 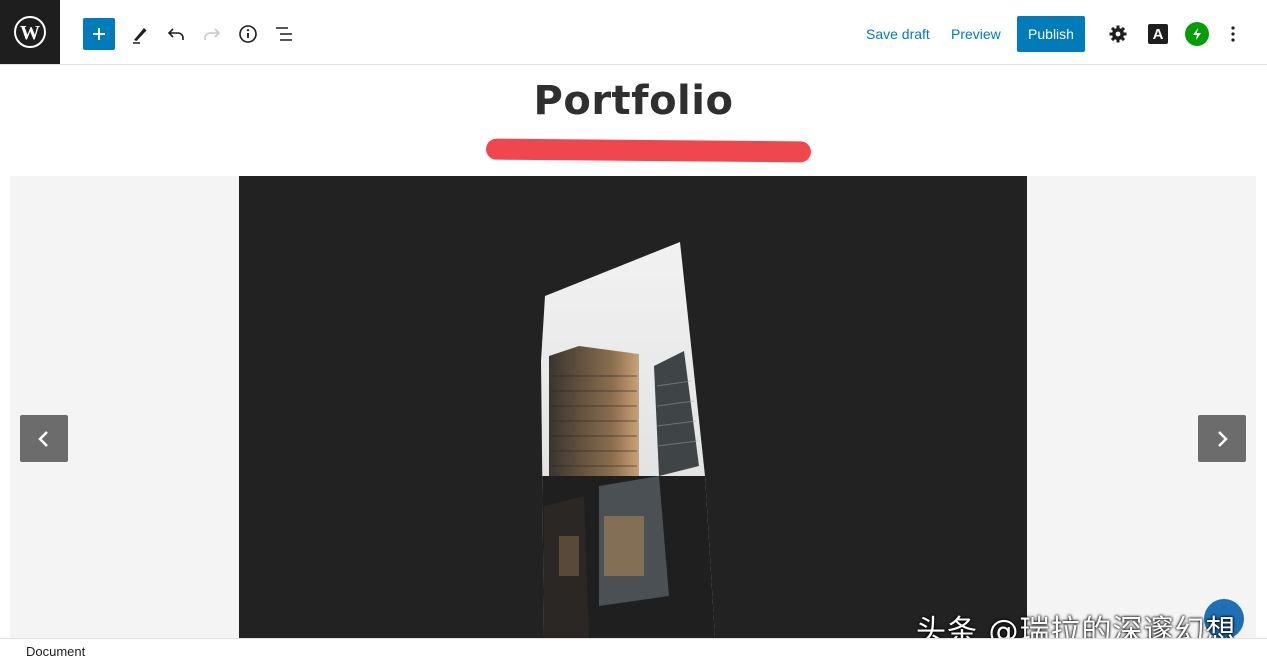 I want to click on wordpress-logo-button: W, so click(x=30, y=32).